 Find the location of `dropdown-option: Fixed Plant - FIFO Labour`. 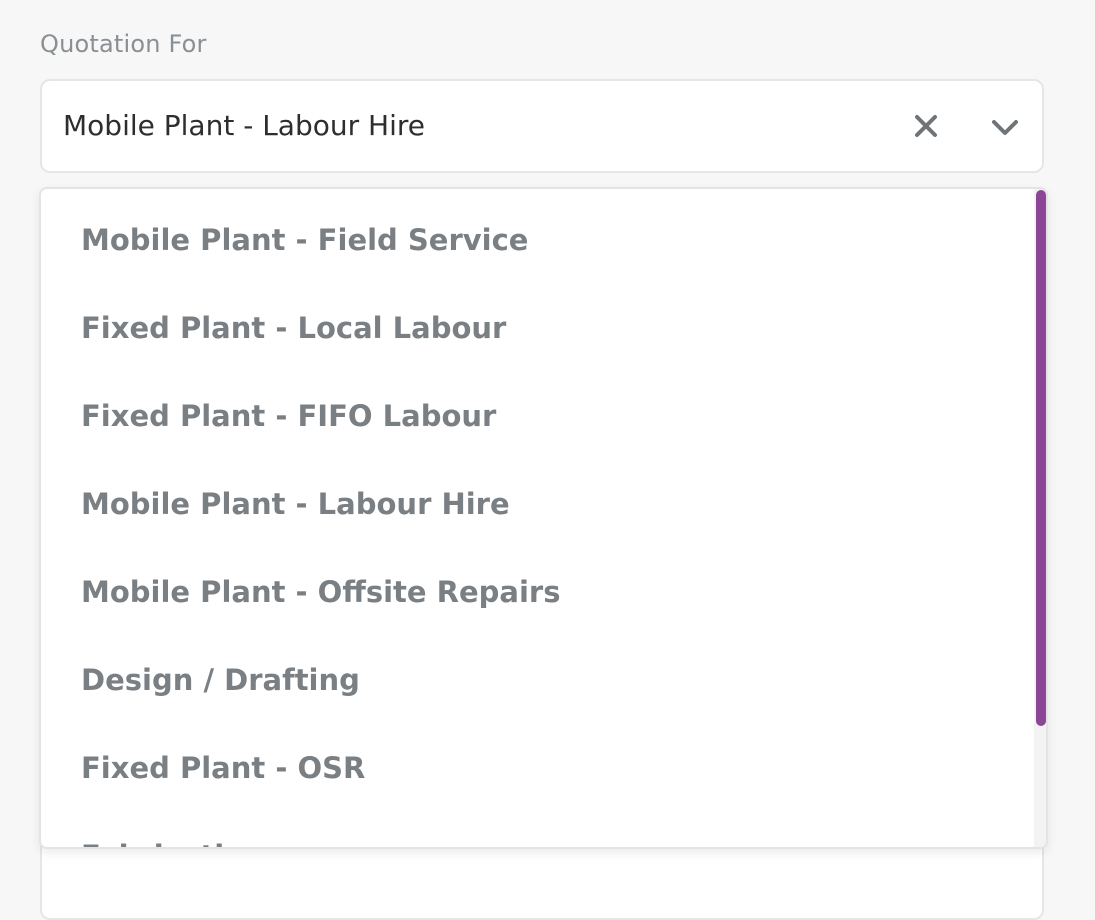

dropdown-option: Fixed Plant - FIFO Labour is located at coordinates (537, 409).